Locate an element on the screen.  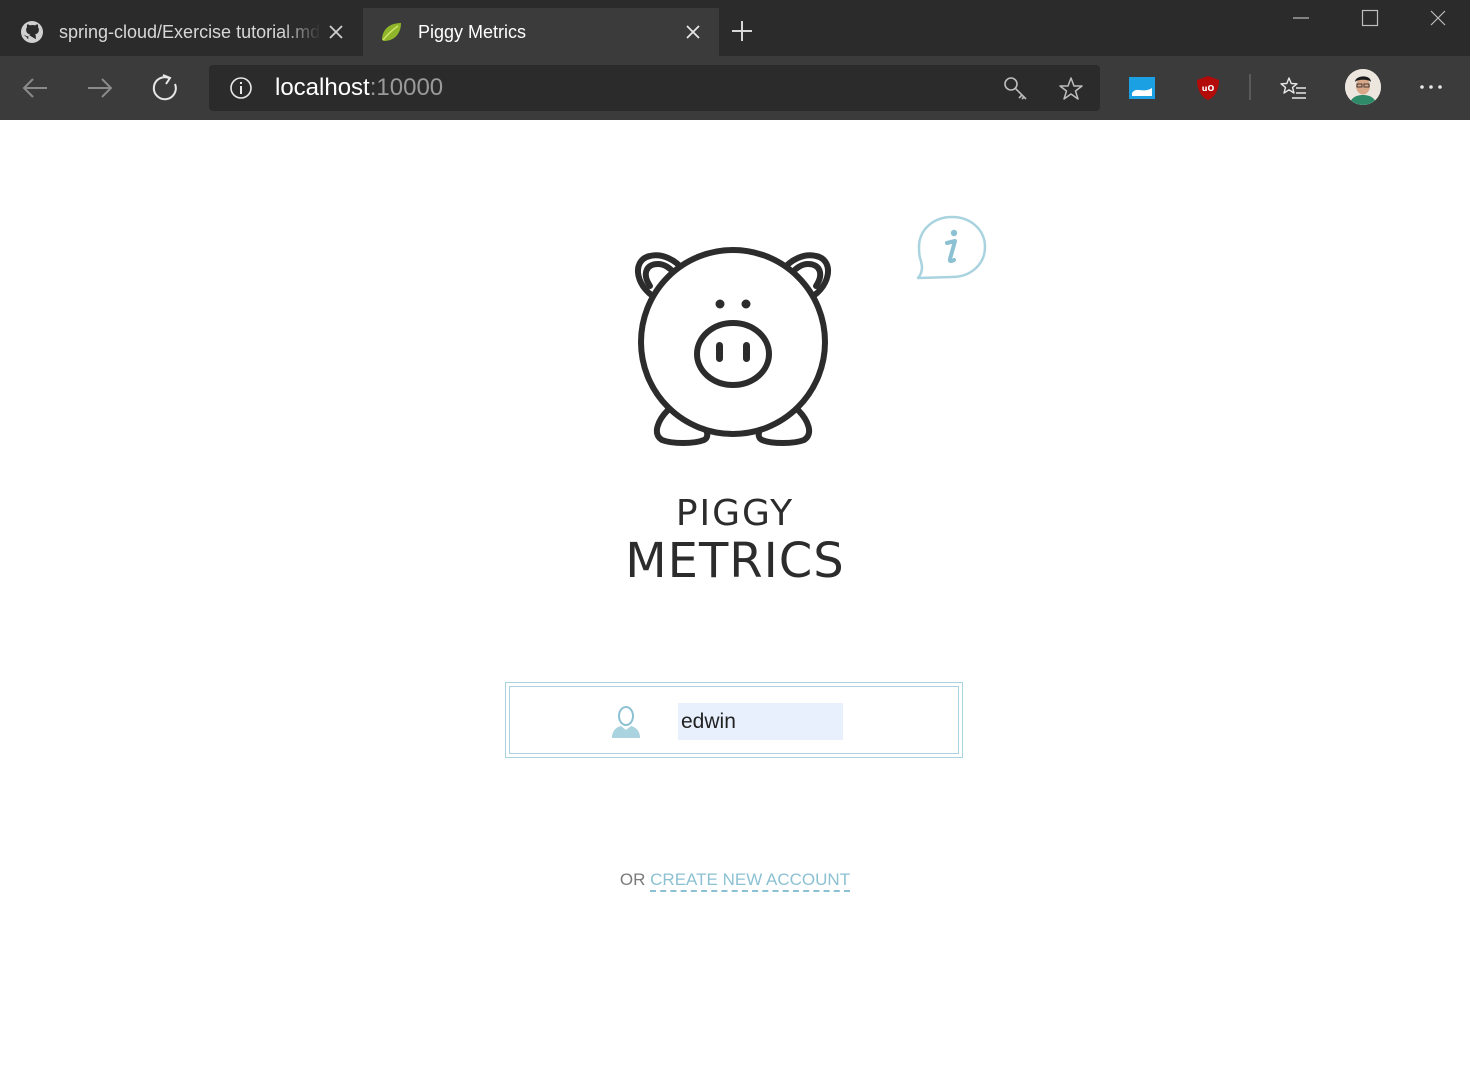
new-tab-icon is located at coordinates (742, 31).